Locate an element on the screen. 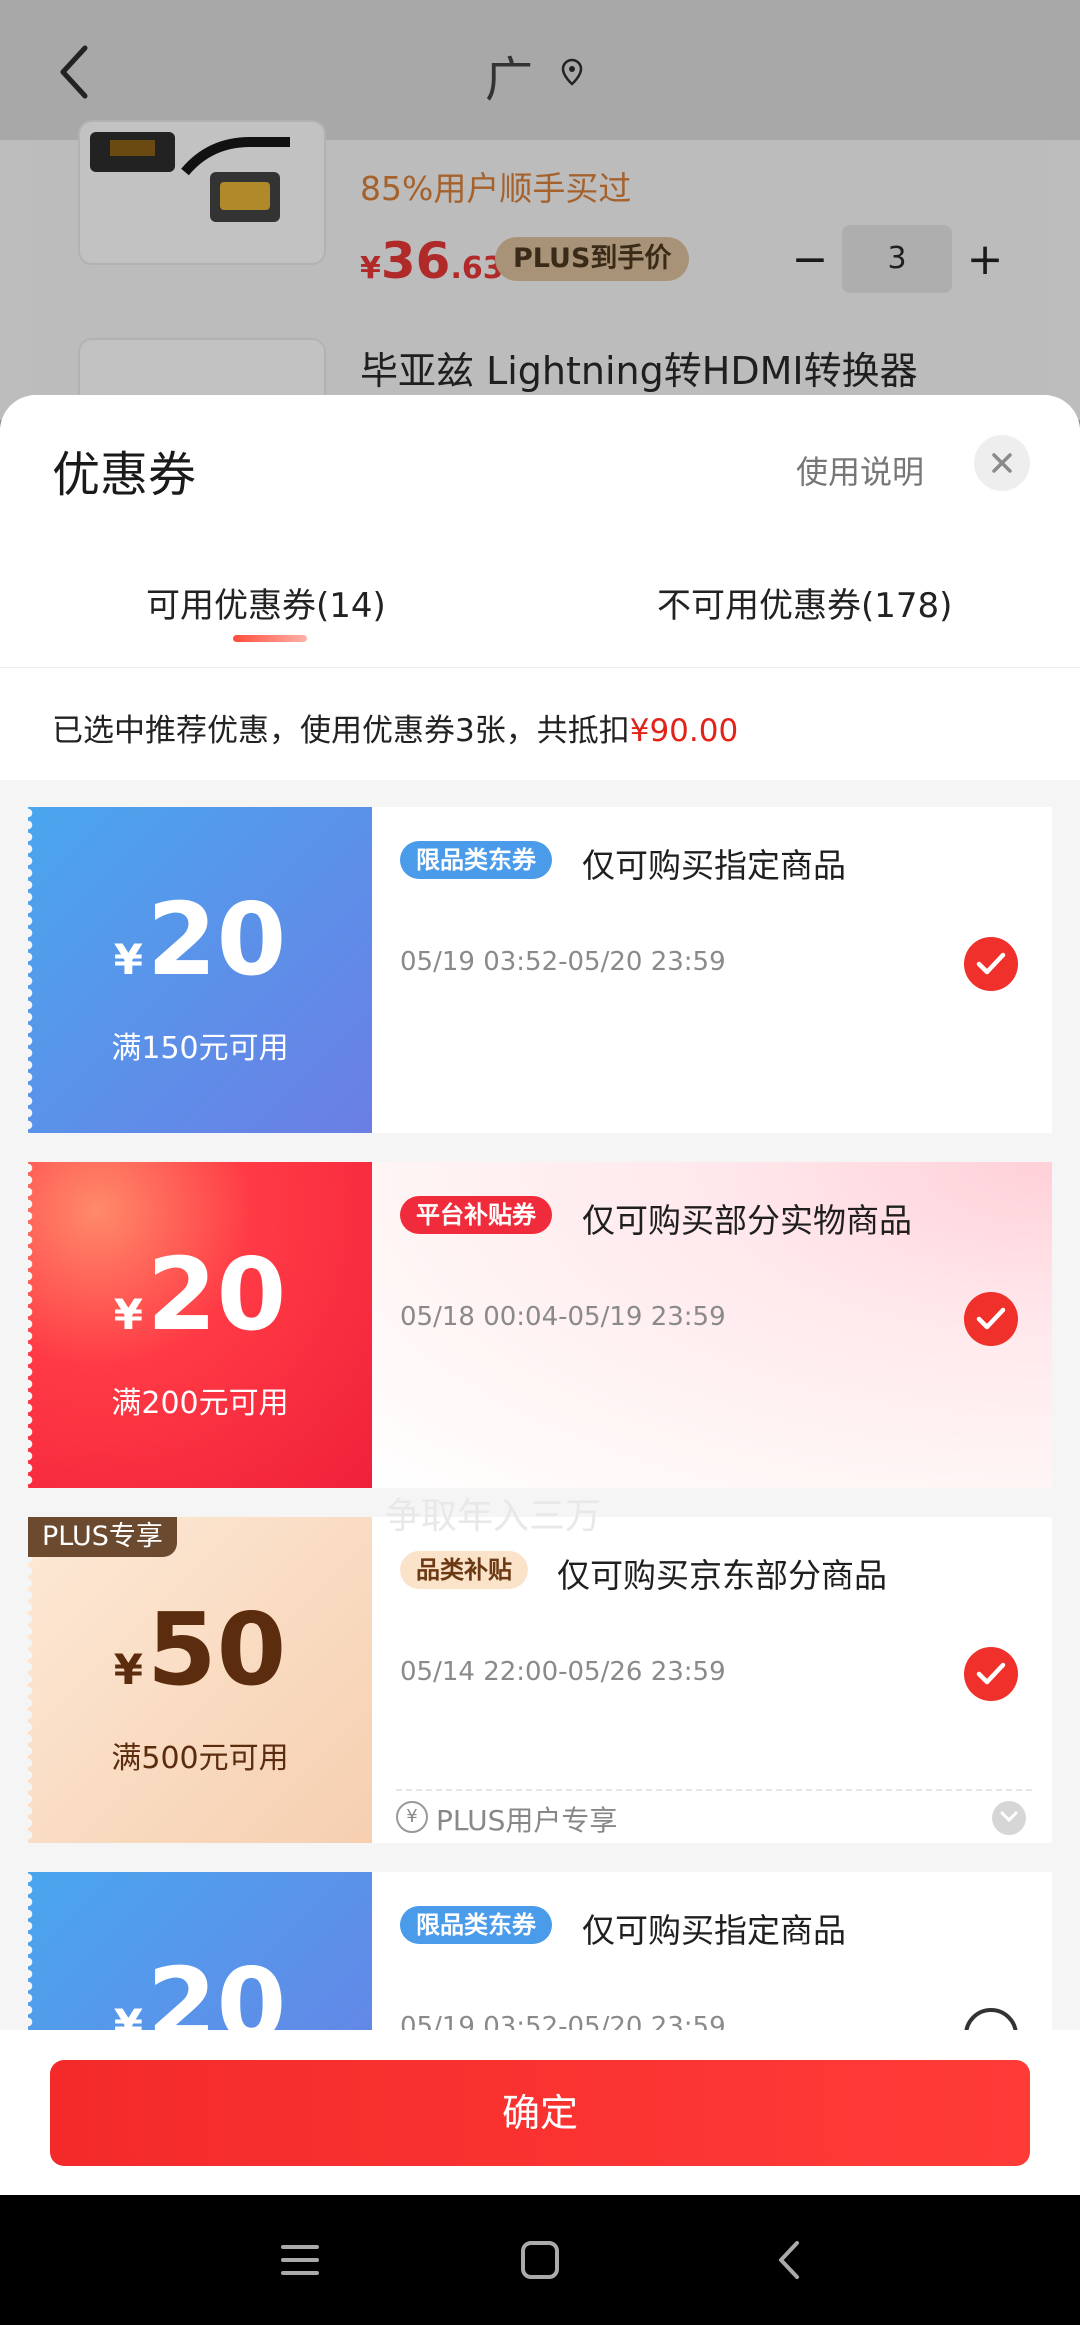  recent-apps-icon is located at coordinates (300, 2260).